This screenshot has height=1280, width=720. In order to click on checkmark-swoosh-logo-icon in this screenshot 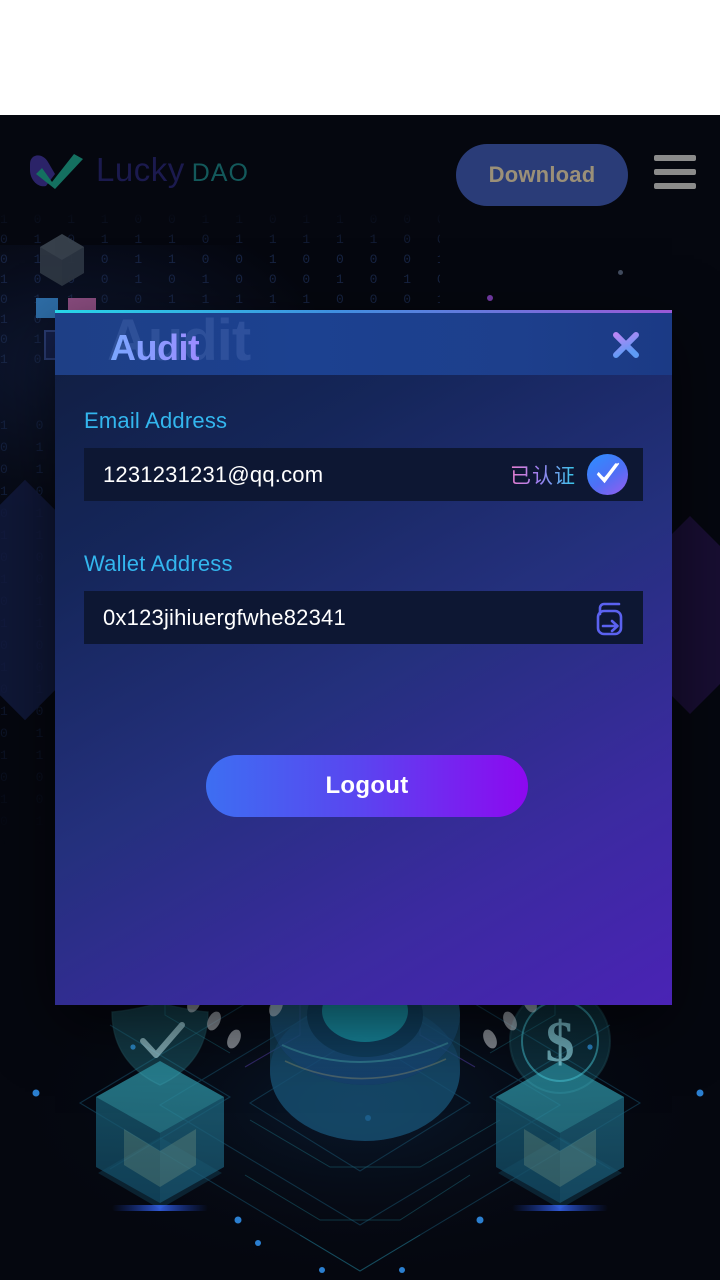, I will do `click(56, 171)`.